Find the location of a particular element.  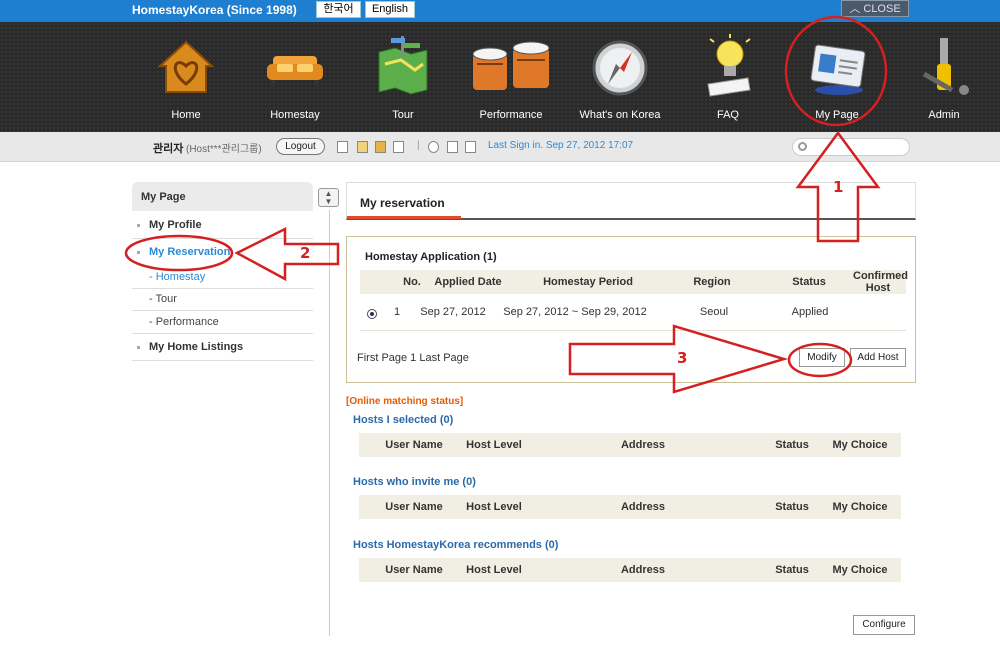

nav-whats-on-korea: What's on Korea is located at coordinates (620, 77).